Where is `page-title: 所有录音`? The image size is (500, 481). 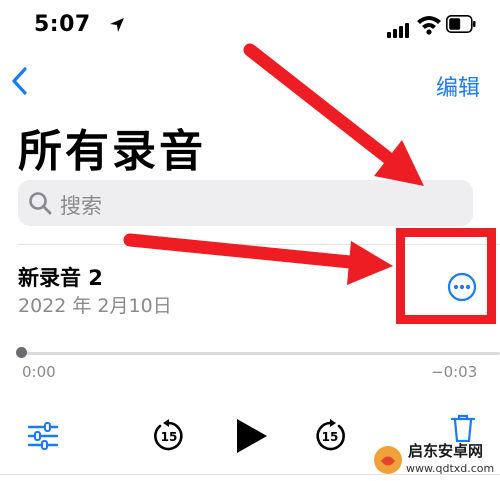
page-title: 所有录音 is located at coordinates (112, 151).